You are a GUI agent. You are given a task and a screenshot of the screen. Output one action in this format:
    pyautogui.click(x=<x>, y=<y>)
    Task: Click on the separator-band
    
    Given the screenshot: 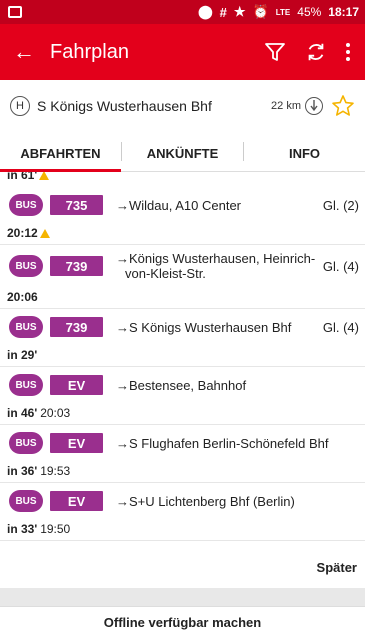 What is the action you would take?
    pyautogui.click(x=182, y=597)
    